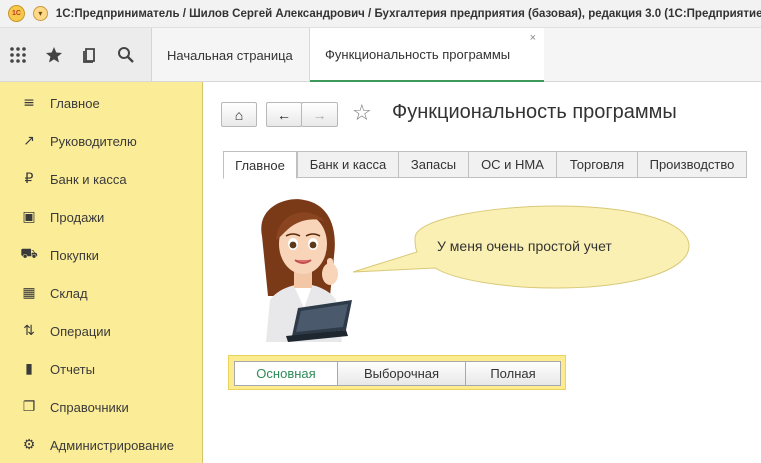  I want to click on book-icon: ❐, so click(29, 407).